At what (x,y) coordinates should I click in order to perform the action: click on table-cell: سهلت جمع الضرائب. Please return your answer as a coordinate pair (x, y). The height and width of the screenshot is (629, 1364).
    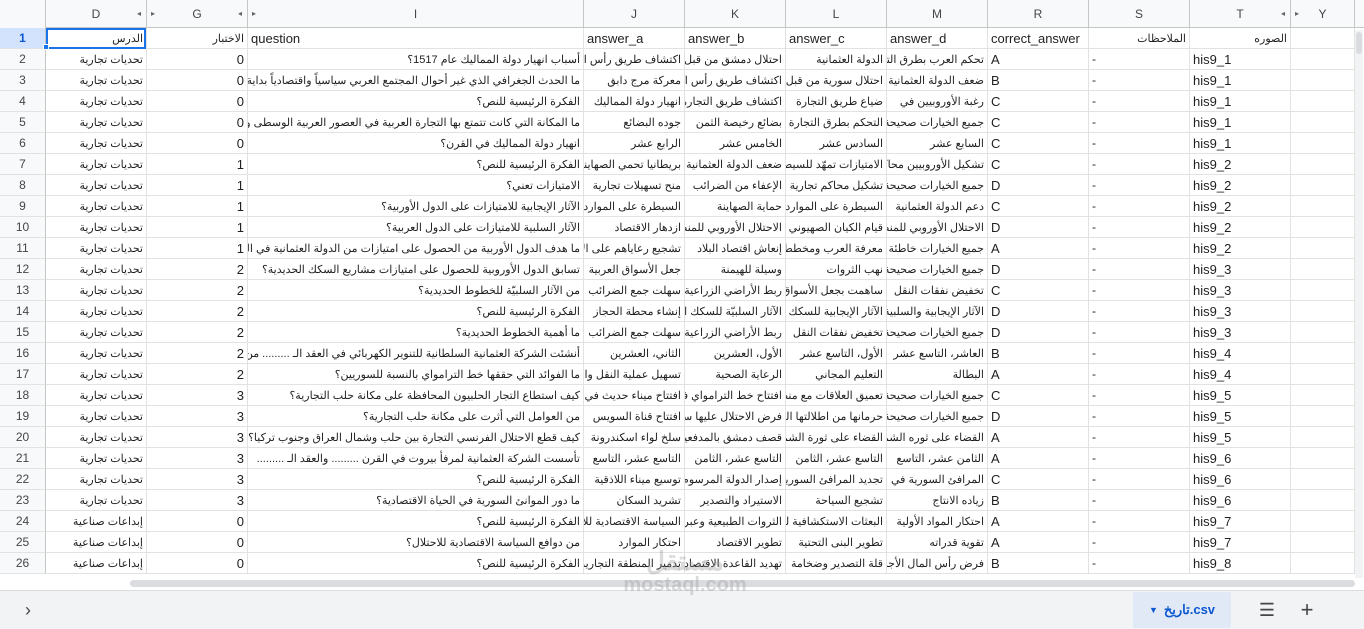
    Looking at the image, I should click on (634, 290).